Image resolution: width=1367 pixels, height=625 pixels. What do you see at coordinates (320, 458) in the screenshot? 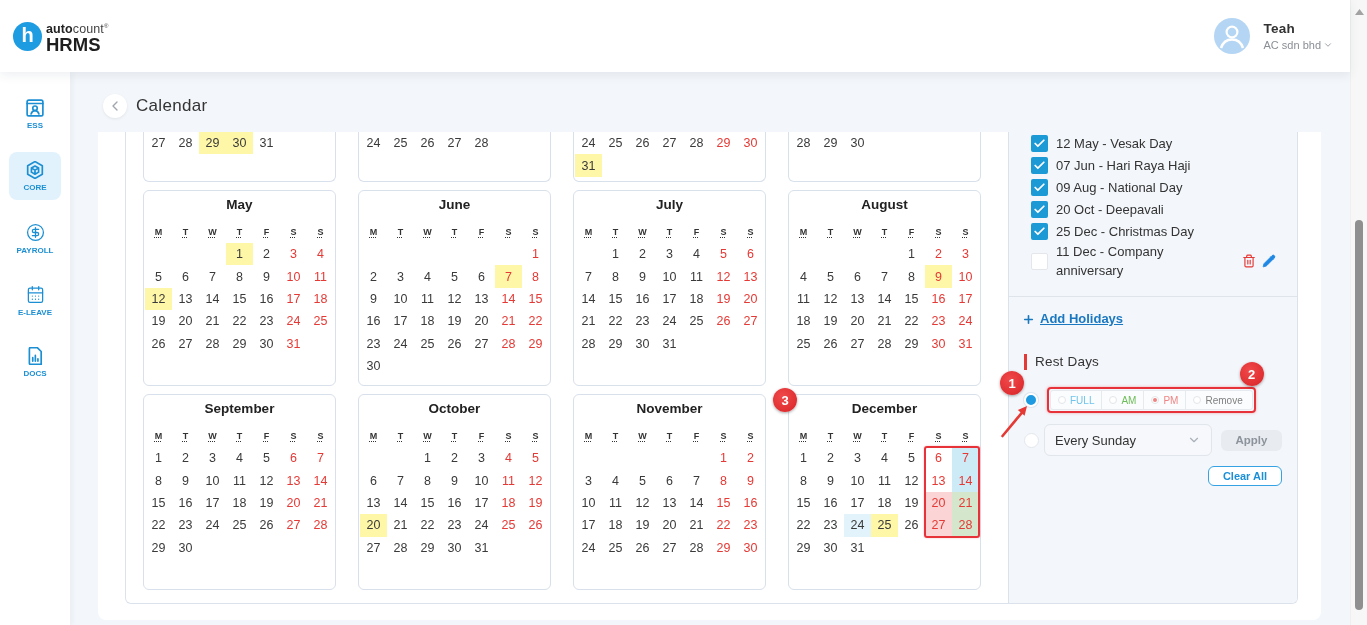
I see `calendar-day: 7` at bounding box center [320, 458].